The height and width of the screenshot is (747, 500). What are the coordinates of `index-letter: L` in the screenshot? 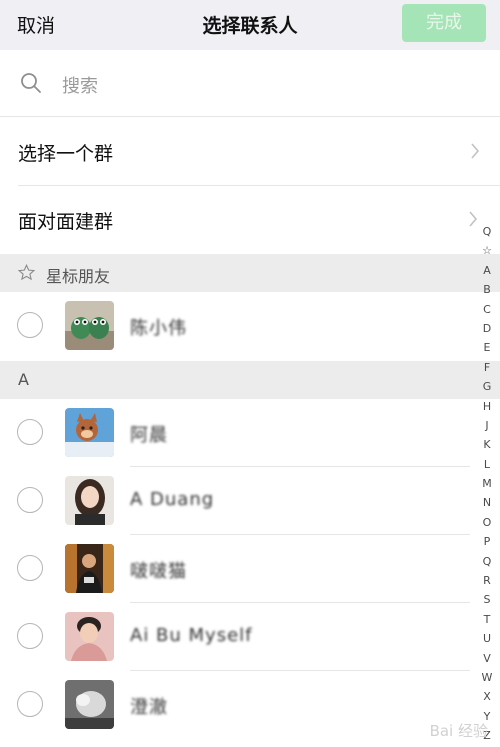 It's located at (487, 464).